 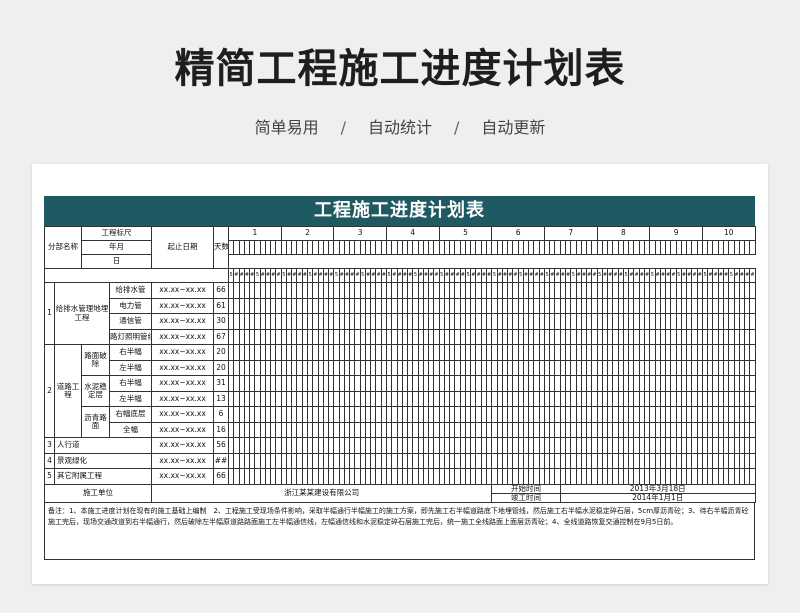 What do you see at coordinates (286, 127) in the screenshot?
I see `tag-easy: 简单易用` at bounding box center [286, 127].